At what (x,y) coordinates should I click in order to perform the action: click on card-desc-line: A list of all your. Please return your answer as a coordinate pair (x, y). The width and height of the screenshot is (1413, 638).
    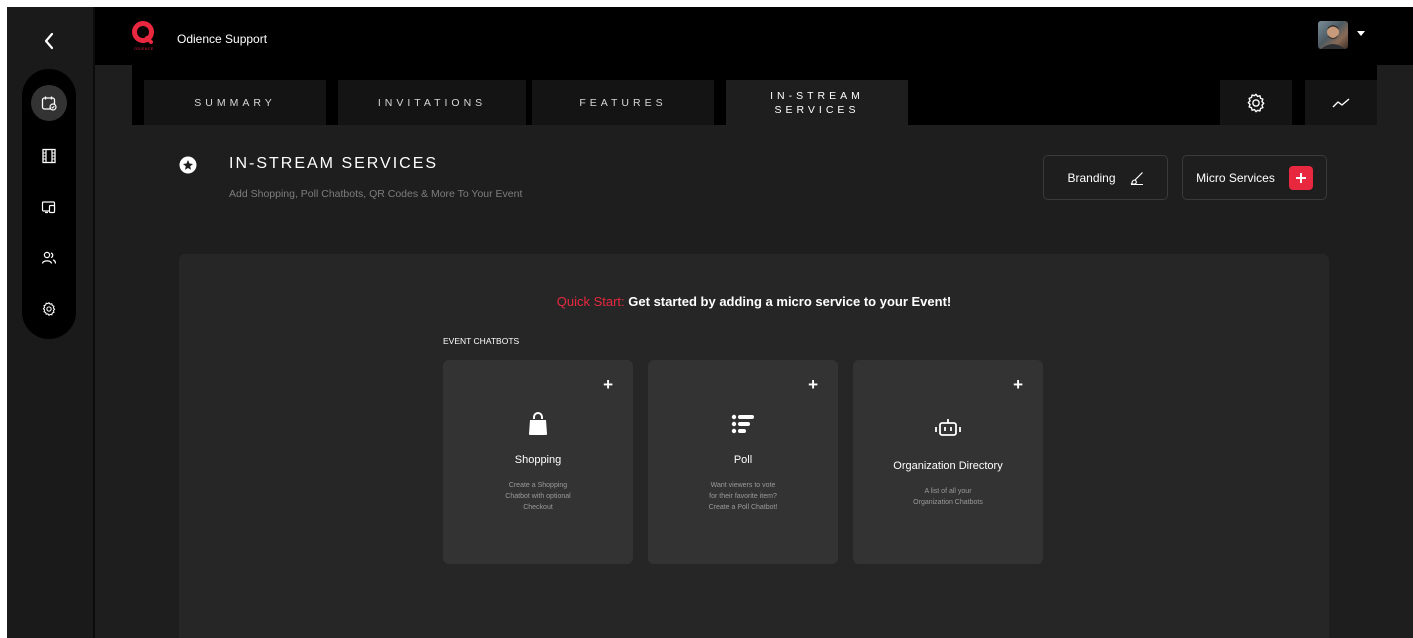
    Looking at the image, I should click on (948, 491).